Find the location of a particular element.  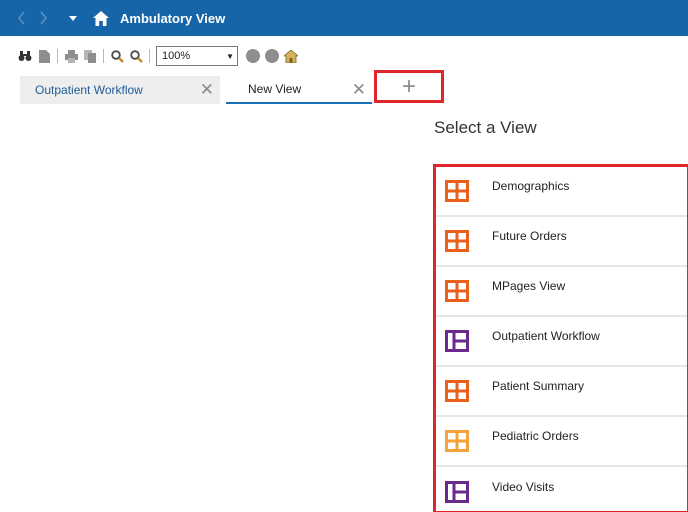

view-item-label: Video Visits is located at coordinates (523, 487).